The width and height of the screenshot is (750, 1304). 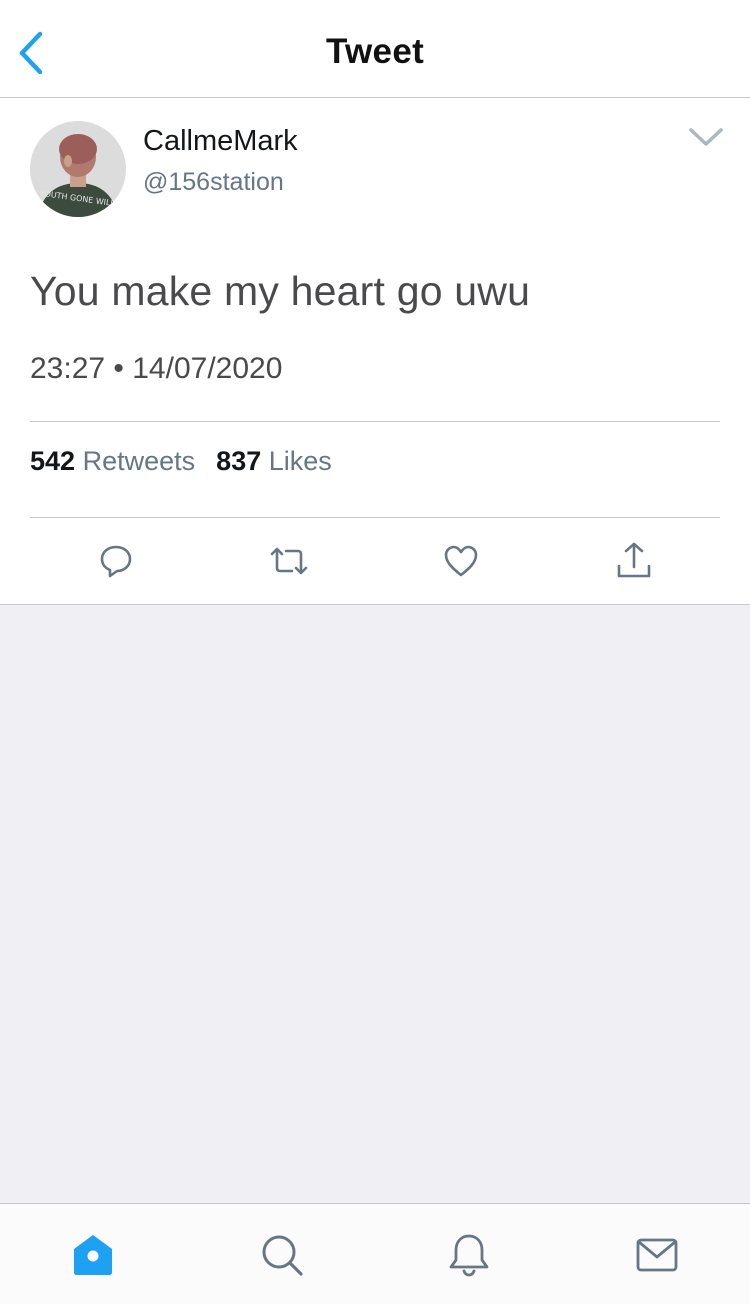 I want to click on nav-header: Tweet, so click(x=375, y=48).